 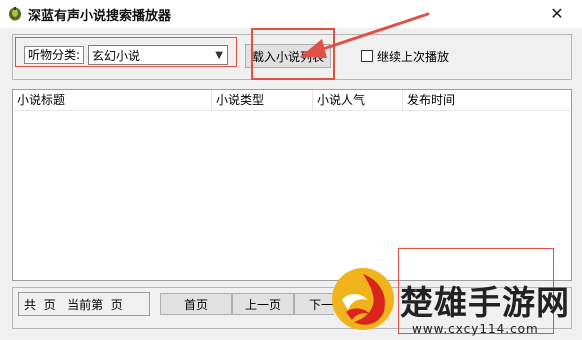 What do you see at coordinates (84, 304) in the screenshot?
I see `page-info: 共 页 当前第 页` at bounding box center [84, 304].